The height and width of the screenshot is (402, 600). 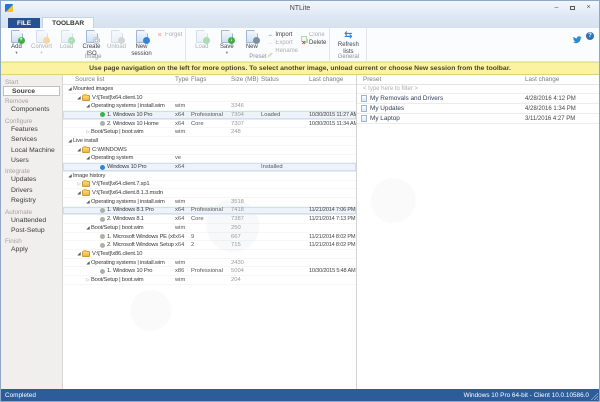 What do you see at coordinates (594, 396) in the screenshot?
I see `resize-grip` at bounding box center [594, 396].